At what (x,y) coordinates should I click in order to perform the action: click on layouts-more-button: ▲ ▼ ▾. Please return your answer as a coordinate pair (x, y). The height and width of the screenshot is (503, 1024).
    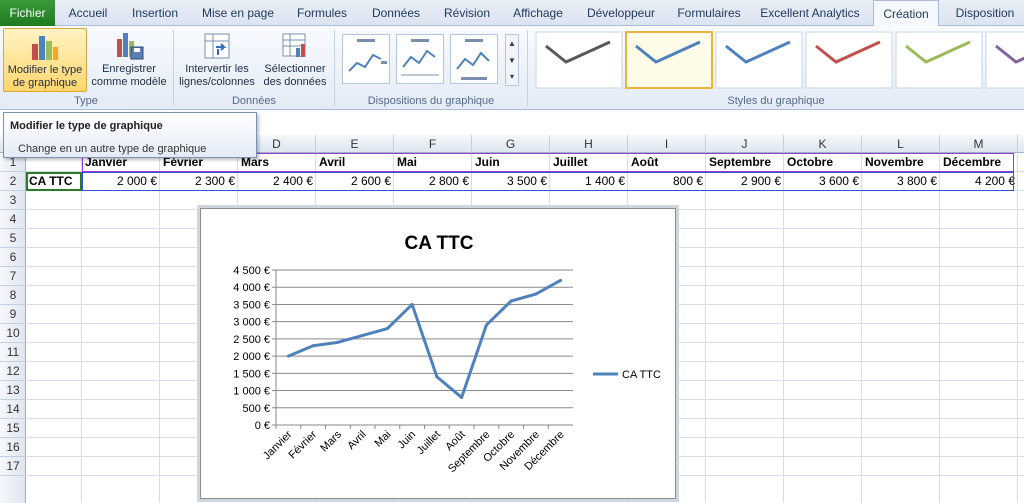
    Looking at the image, I should click on (512, 60).